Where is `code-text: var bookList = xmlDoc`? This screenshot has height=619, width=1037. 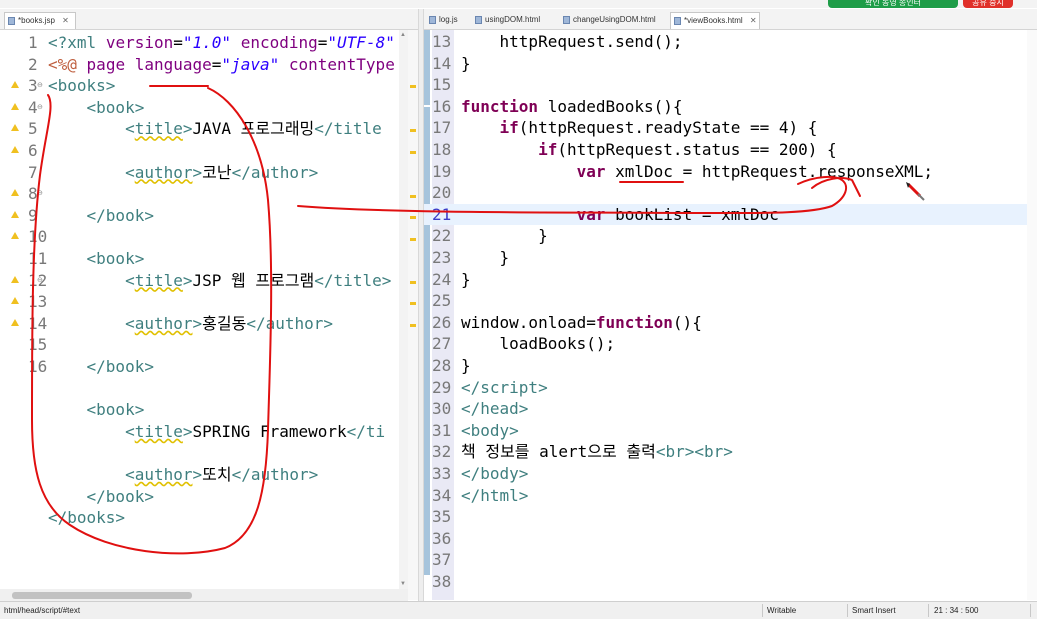 code-text: var bookList = xmlDoc is located at coordinates (677, 214).